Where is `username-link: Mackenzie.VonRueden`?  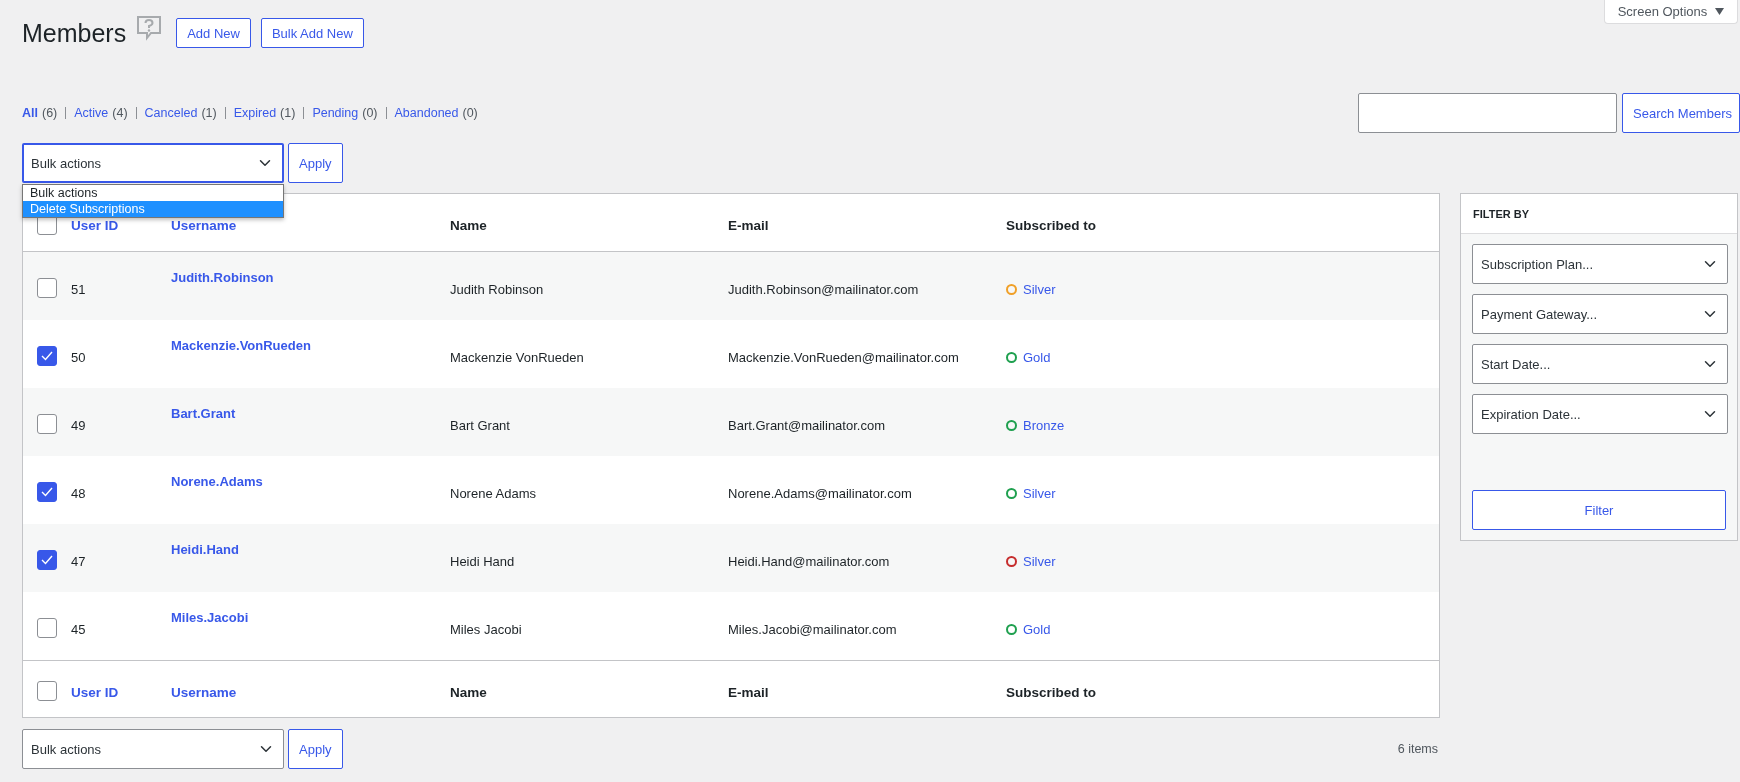 username-link: Mackenzie.VonRueden is located at coordinates (241, 345).